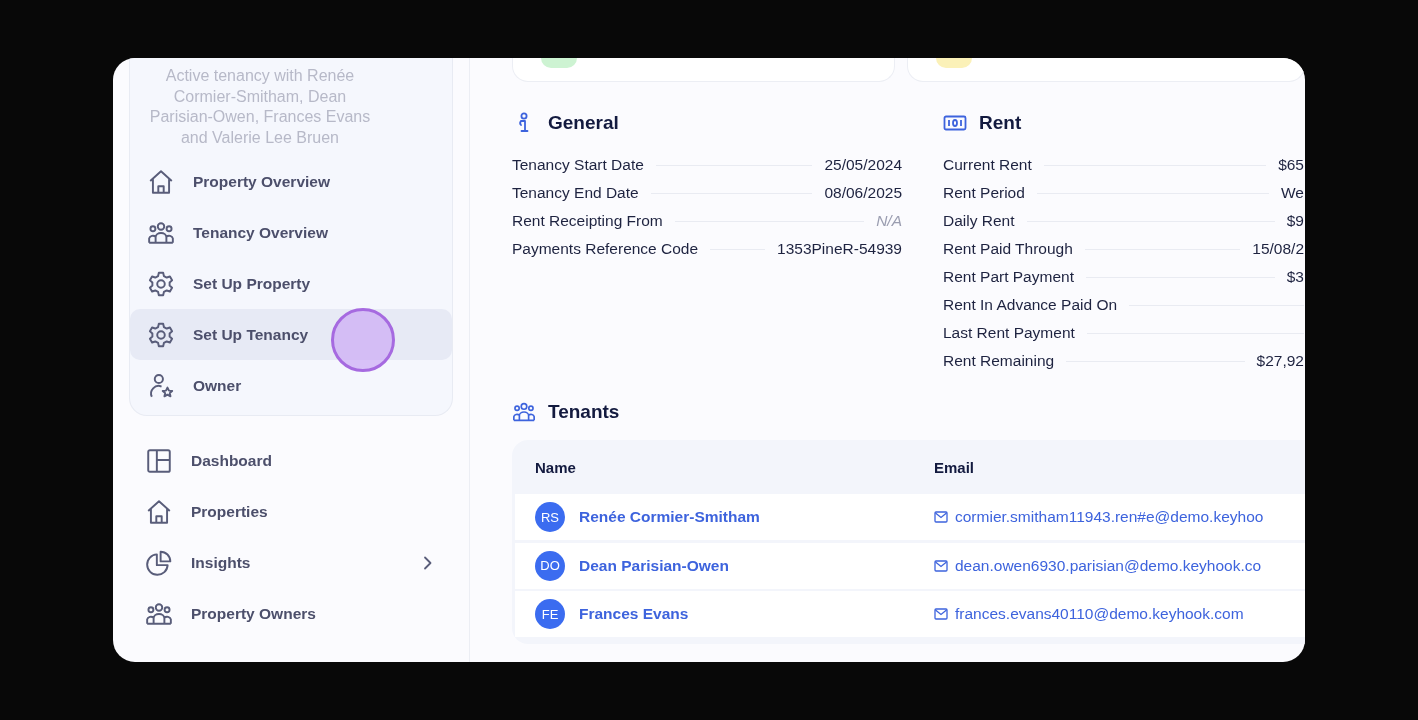 The height and width of the screenshot is (720, 1418). I want to click on avatar: RS, so click(550, 517).